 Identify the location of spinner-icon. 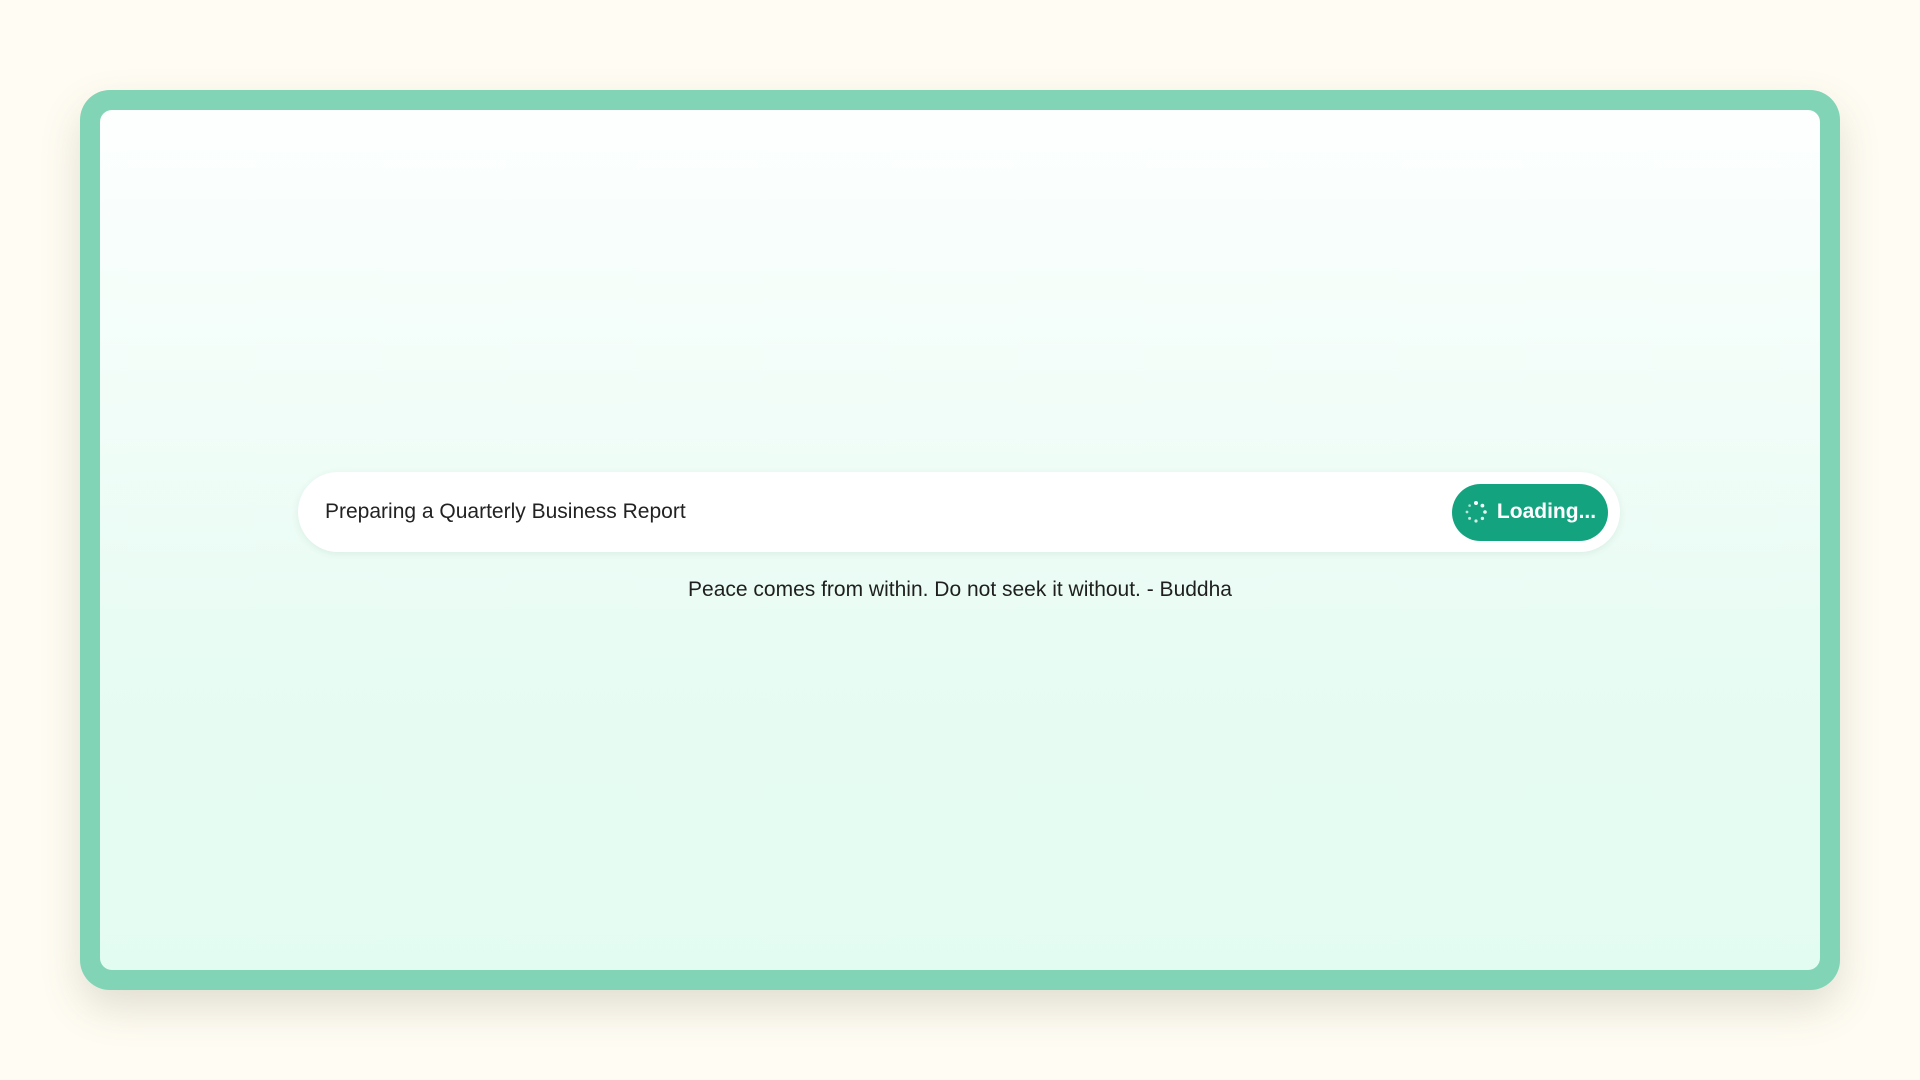
(1476, 512).